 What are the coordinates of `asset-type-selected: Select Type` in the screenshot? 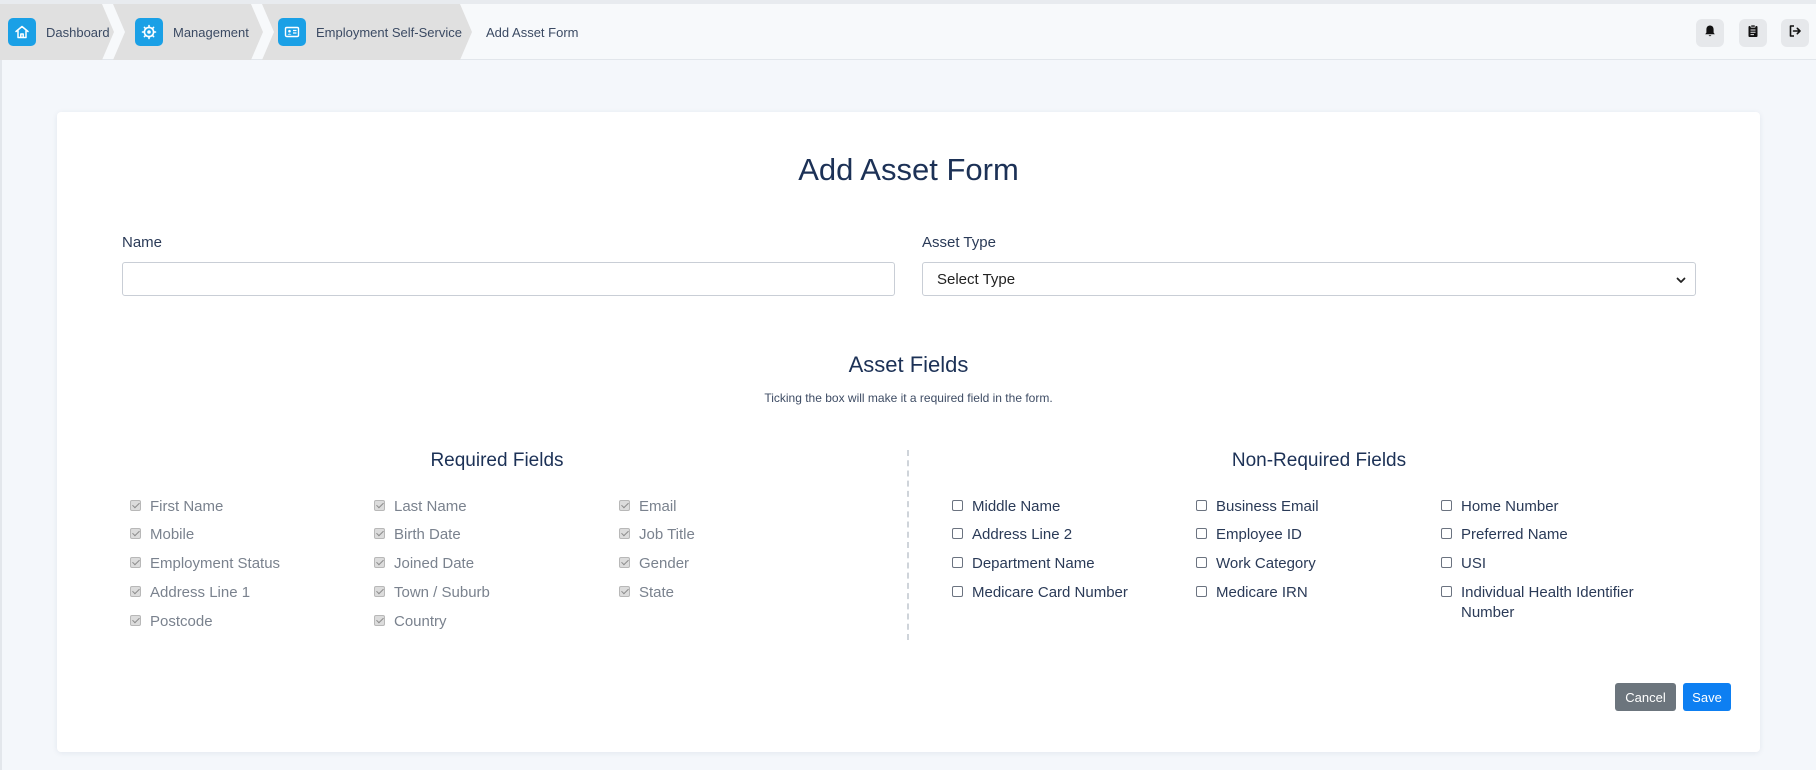 It's located at (976, 279).